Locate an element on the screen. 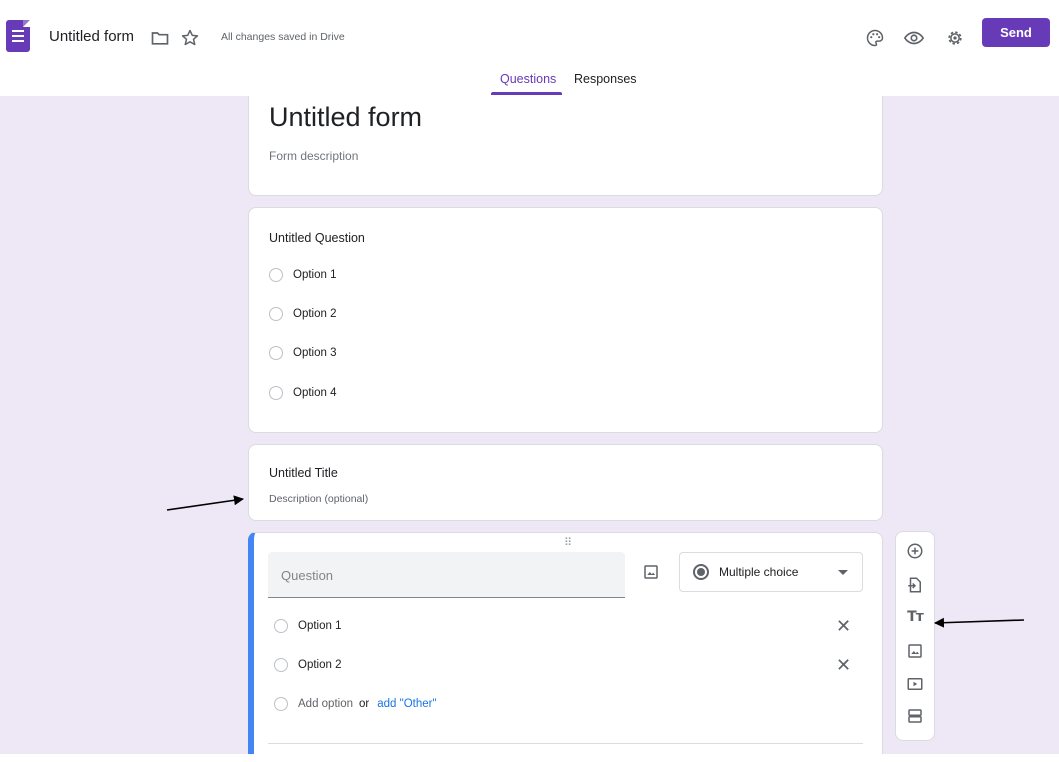 The width and height of the screenshot is (1059, 762). list-item: Option 3 is located at coordinates (302, 353).